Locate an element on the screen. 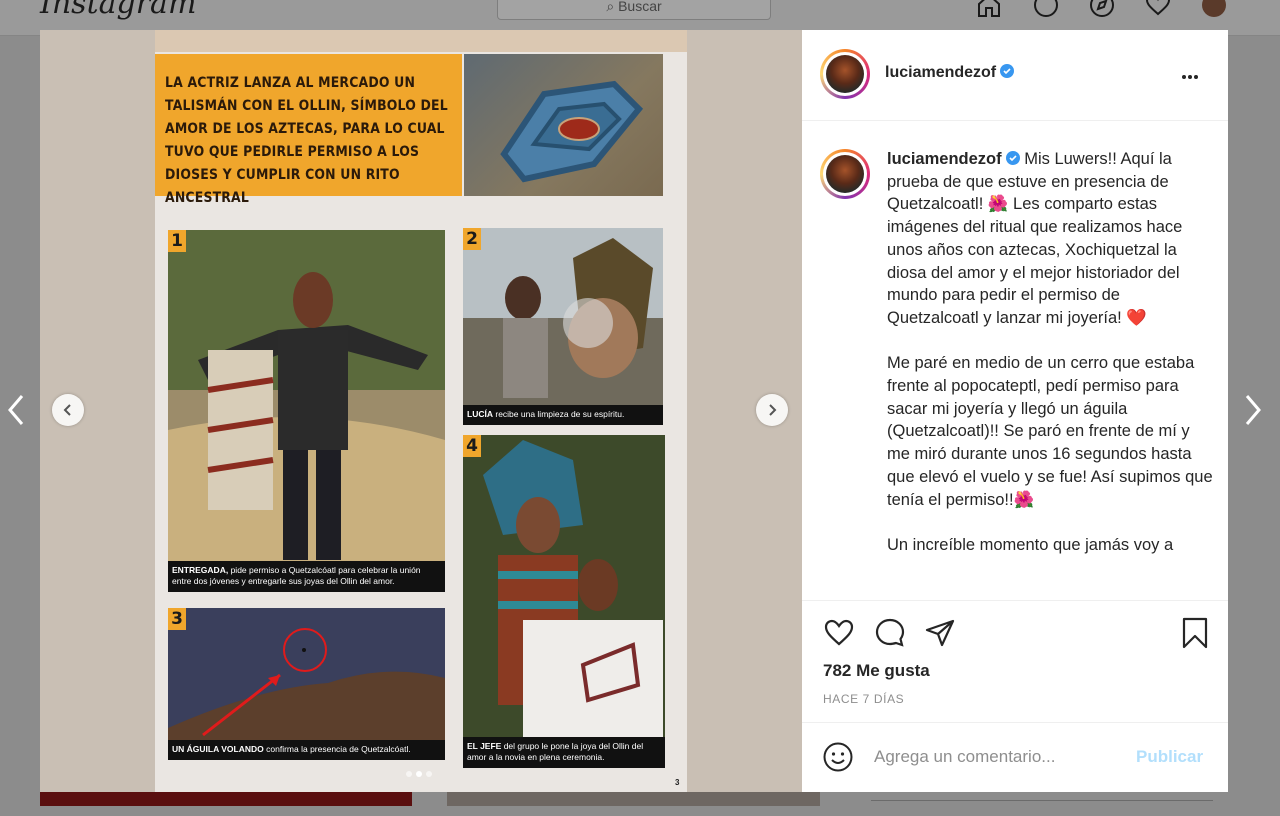 Image resolution: width=1280 pixels, height=816 pixels. comment-bubble-icon is located at coordinates (890, 633).